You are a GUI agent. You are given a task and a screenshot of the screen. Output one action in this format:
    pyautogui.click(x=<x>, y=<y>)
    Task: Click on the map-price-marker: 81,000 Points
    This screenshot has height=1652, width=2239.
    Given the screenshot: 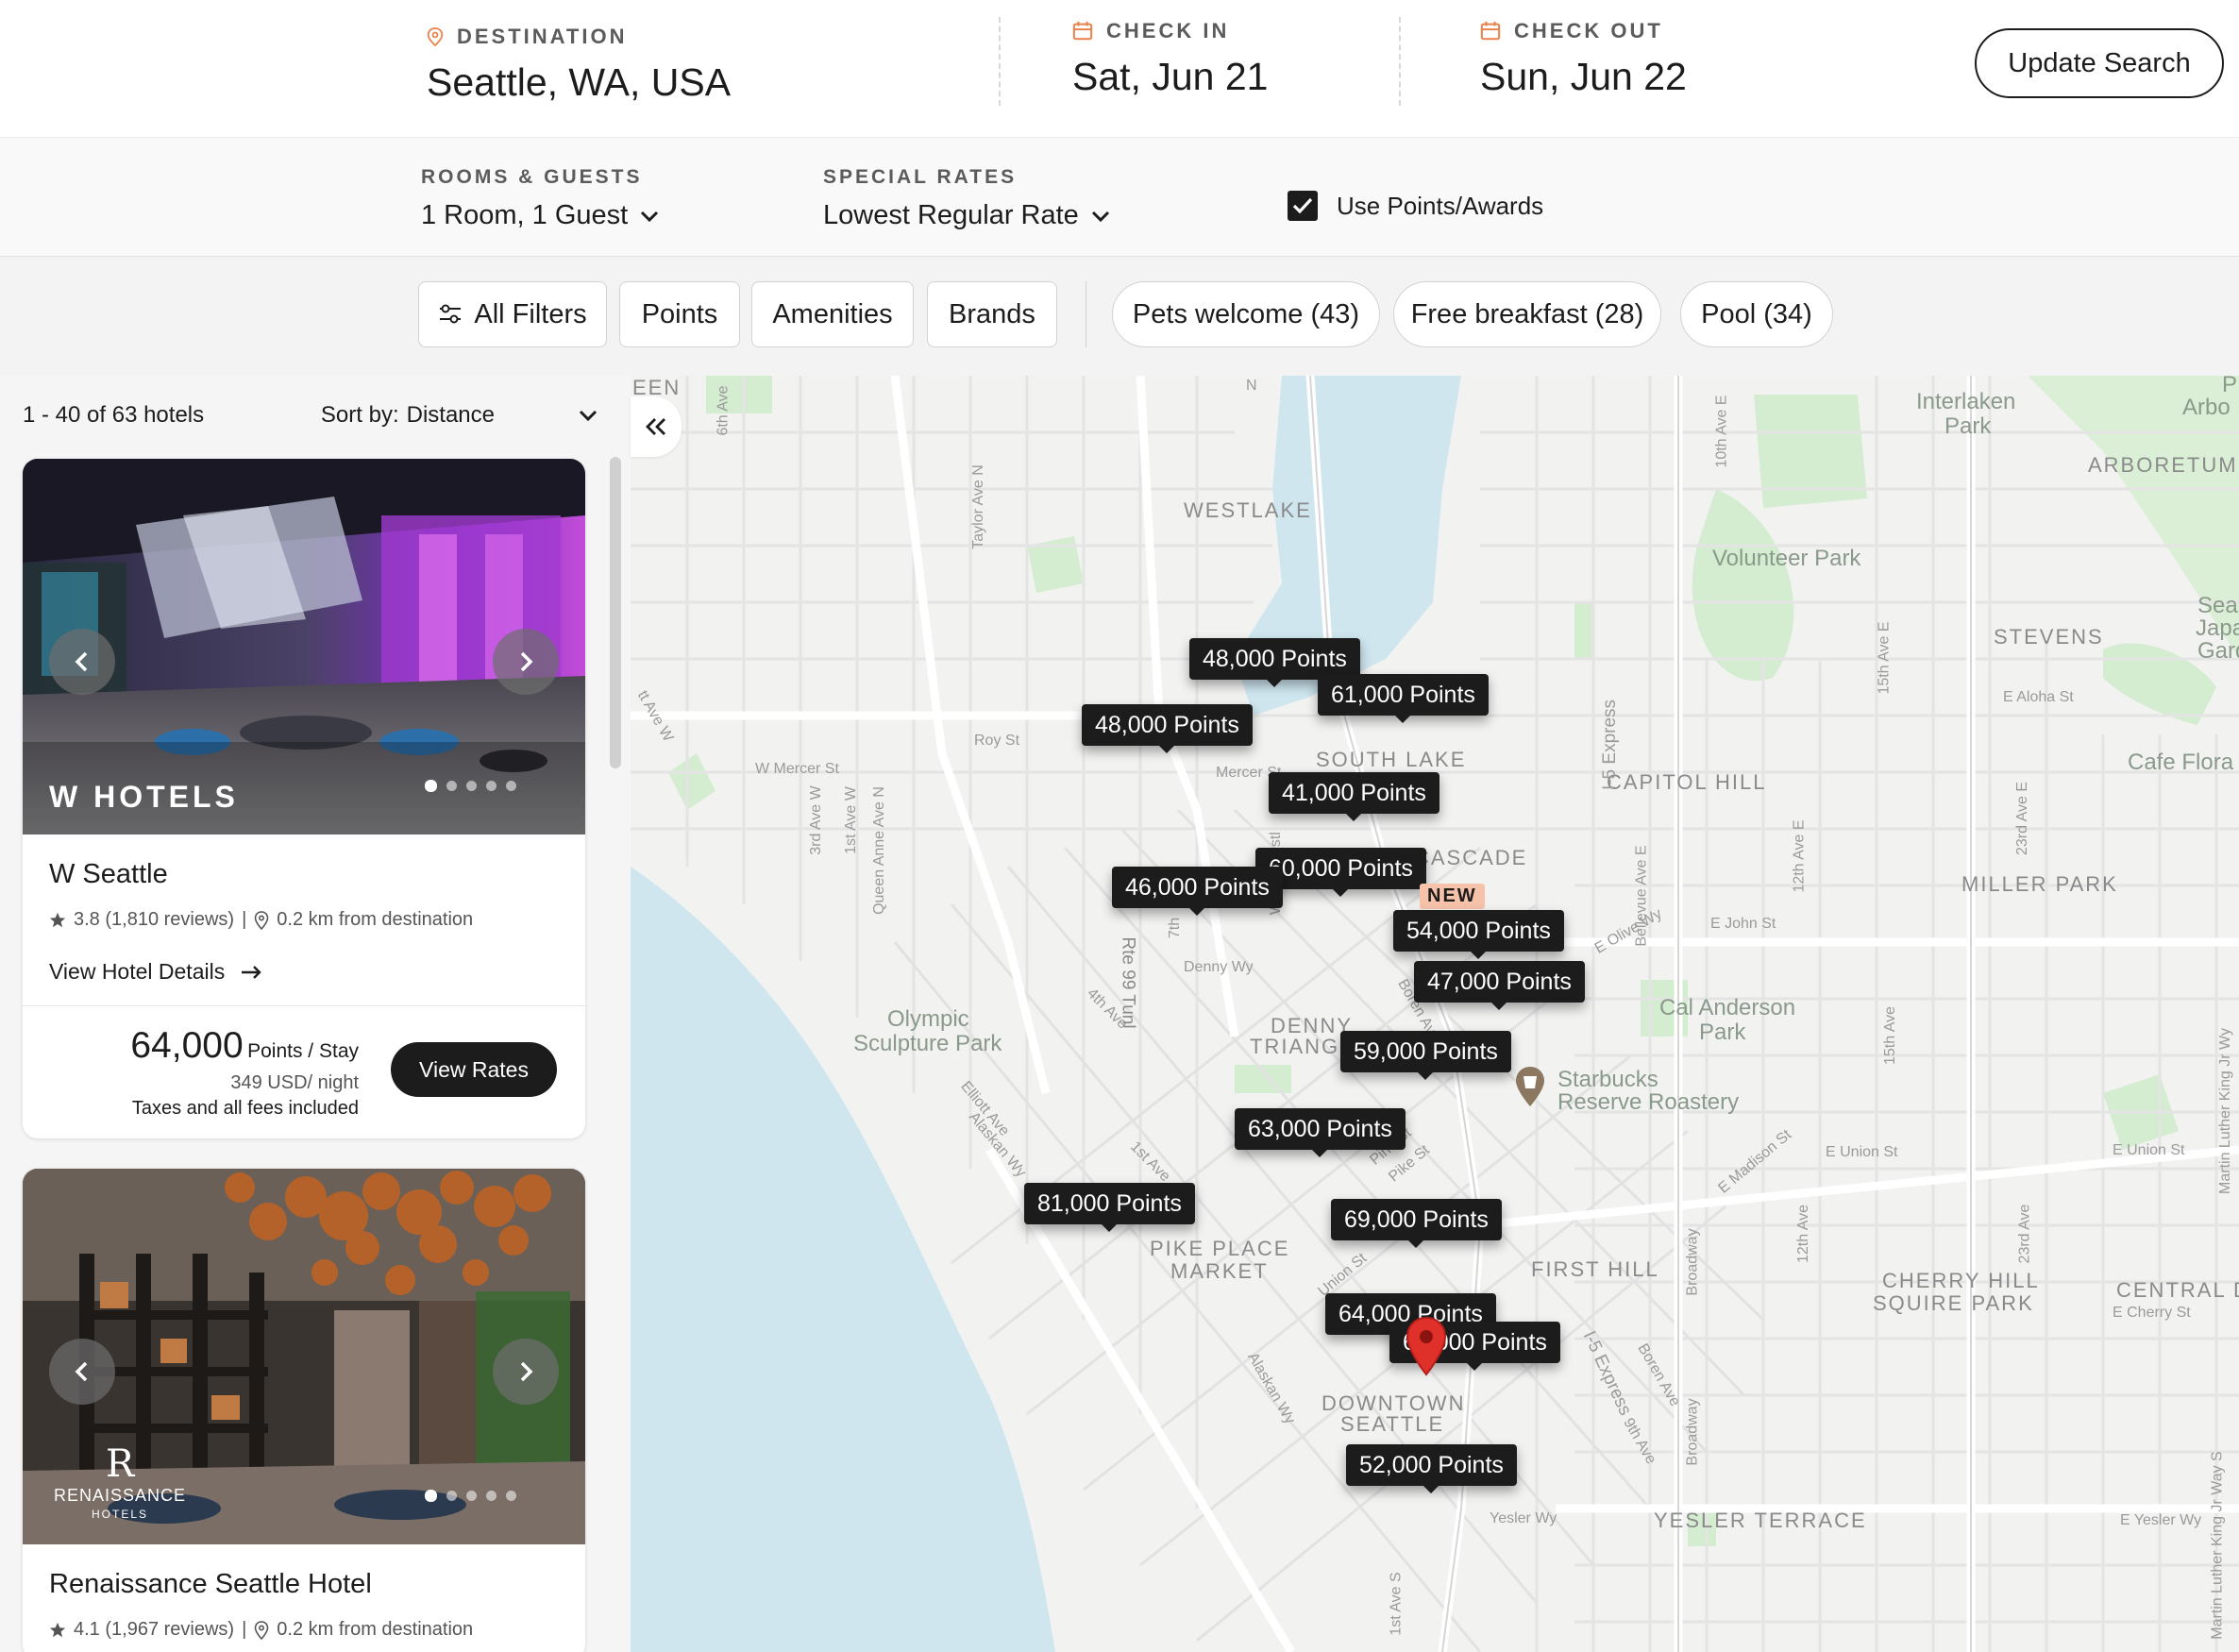 What is the action you would take?
    pyautogui.click(x=1109, y=1207)
    